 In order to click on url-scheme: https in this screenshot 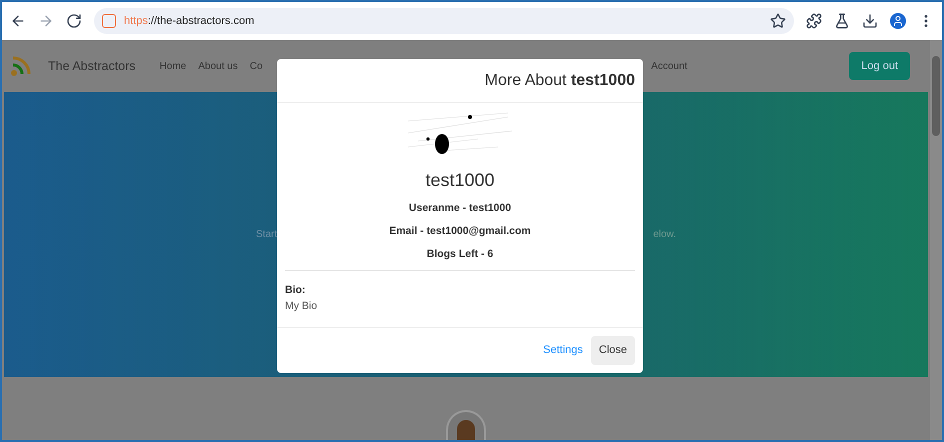, I will do `click(136, 20)`.